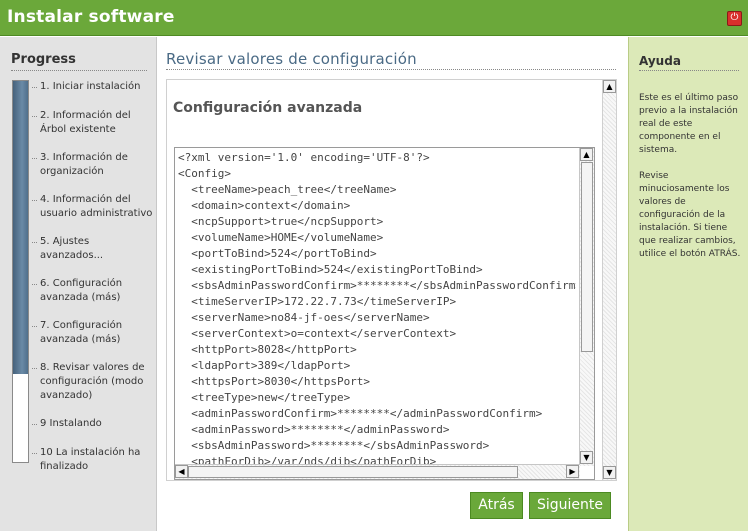 Image resolution: width=748 pixels, height=531 pixels. I want to click on scroll-left-arrow-icon: ◀, so click(181, 471).